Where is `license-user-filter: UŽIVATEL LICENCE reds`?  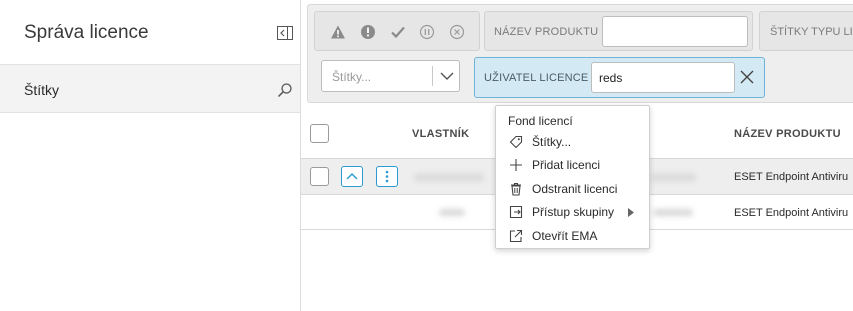 license-user-filter: UŽIVATEL LICENCE reds is located at coordinates (619, 77).